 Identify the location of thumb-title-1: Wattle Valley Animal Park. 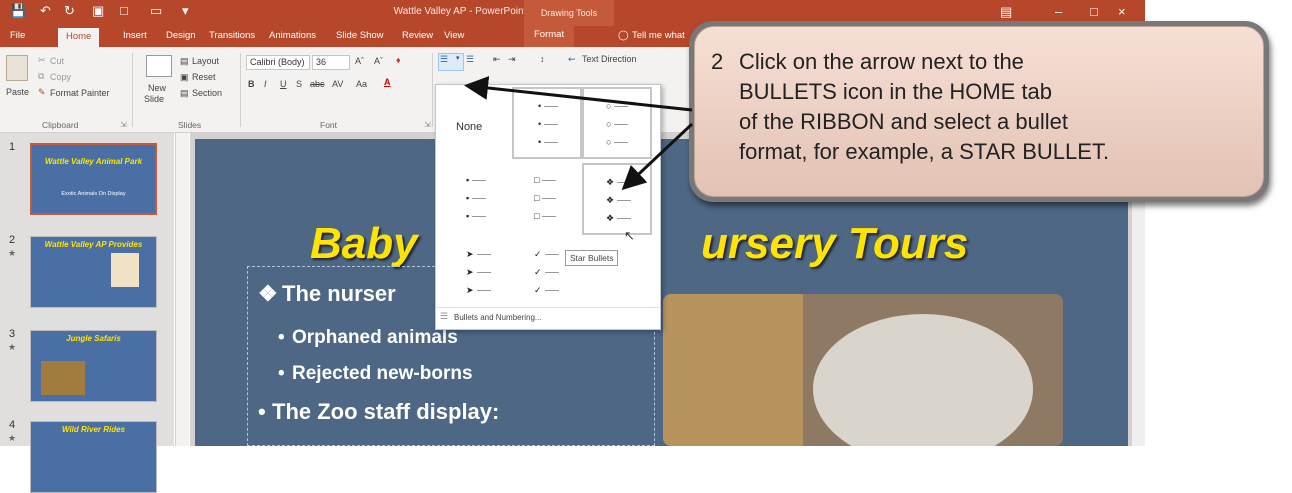
(93, 161).